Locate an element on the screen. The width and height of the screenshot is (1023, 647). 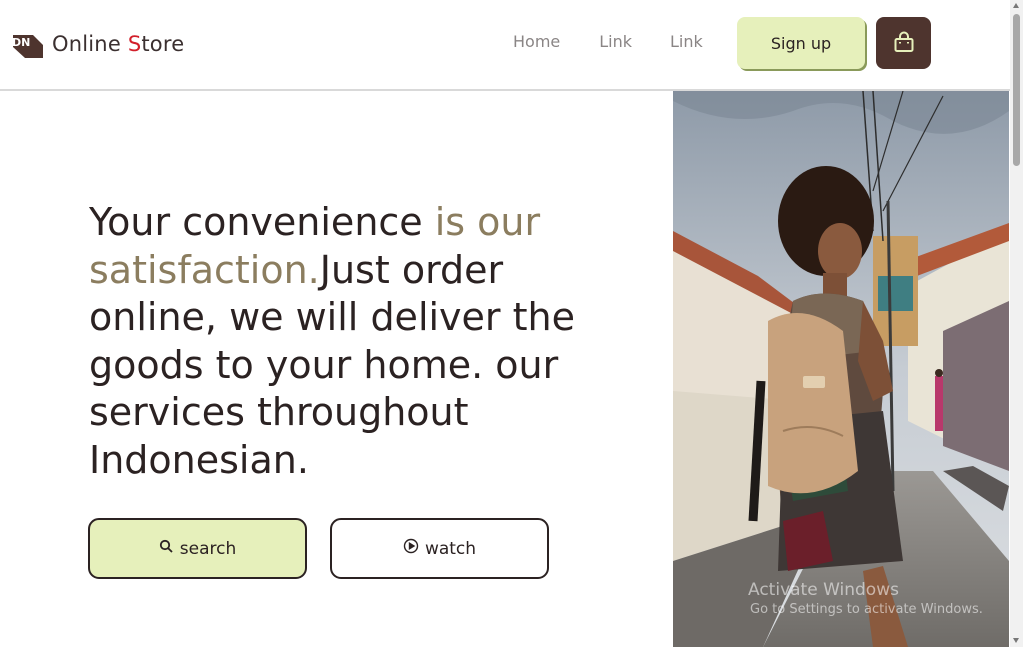
logo-icon: DN is located at coordinates (27, 44).